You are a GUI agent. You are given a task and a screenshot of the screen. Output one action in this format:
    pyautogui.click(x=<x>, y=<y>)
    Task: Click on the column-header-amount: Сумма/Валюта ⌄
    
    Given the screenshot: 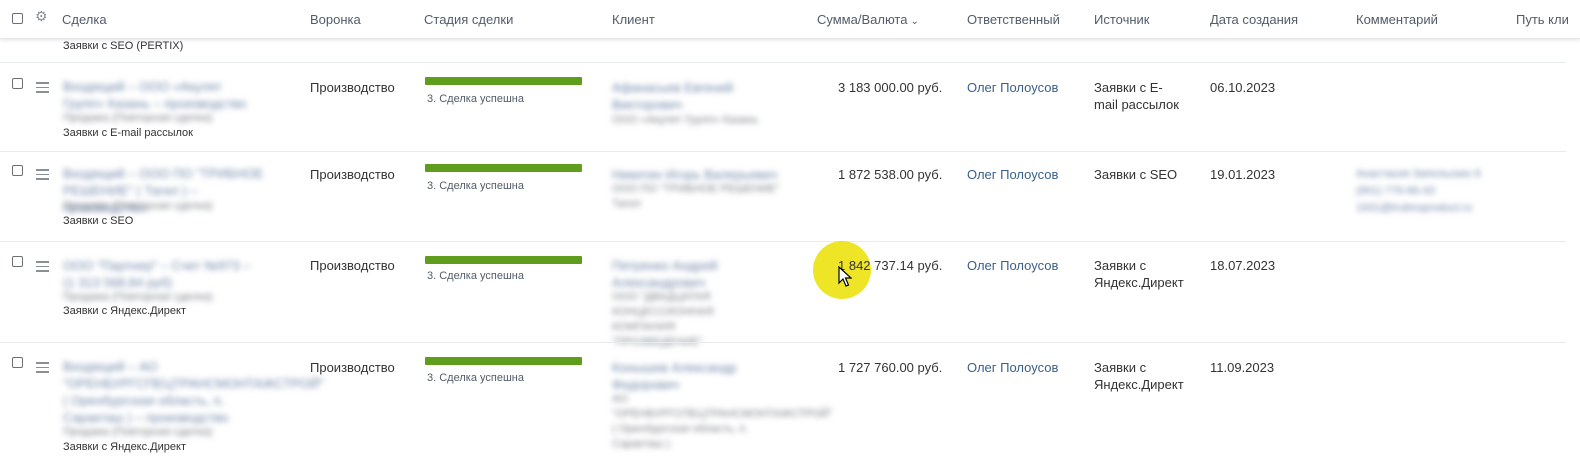 What is the action you would take?
    pyautogui.click(x=868, y=19)
    